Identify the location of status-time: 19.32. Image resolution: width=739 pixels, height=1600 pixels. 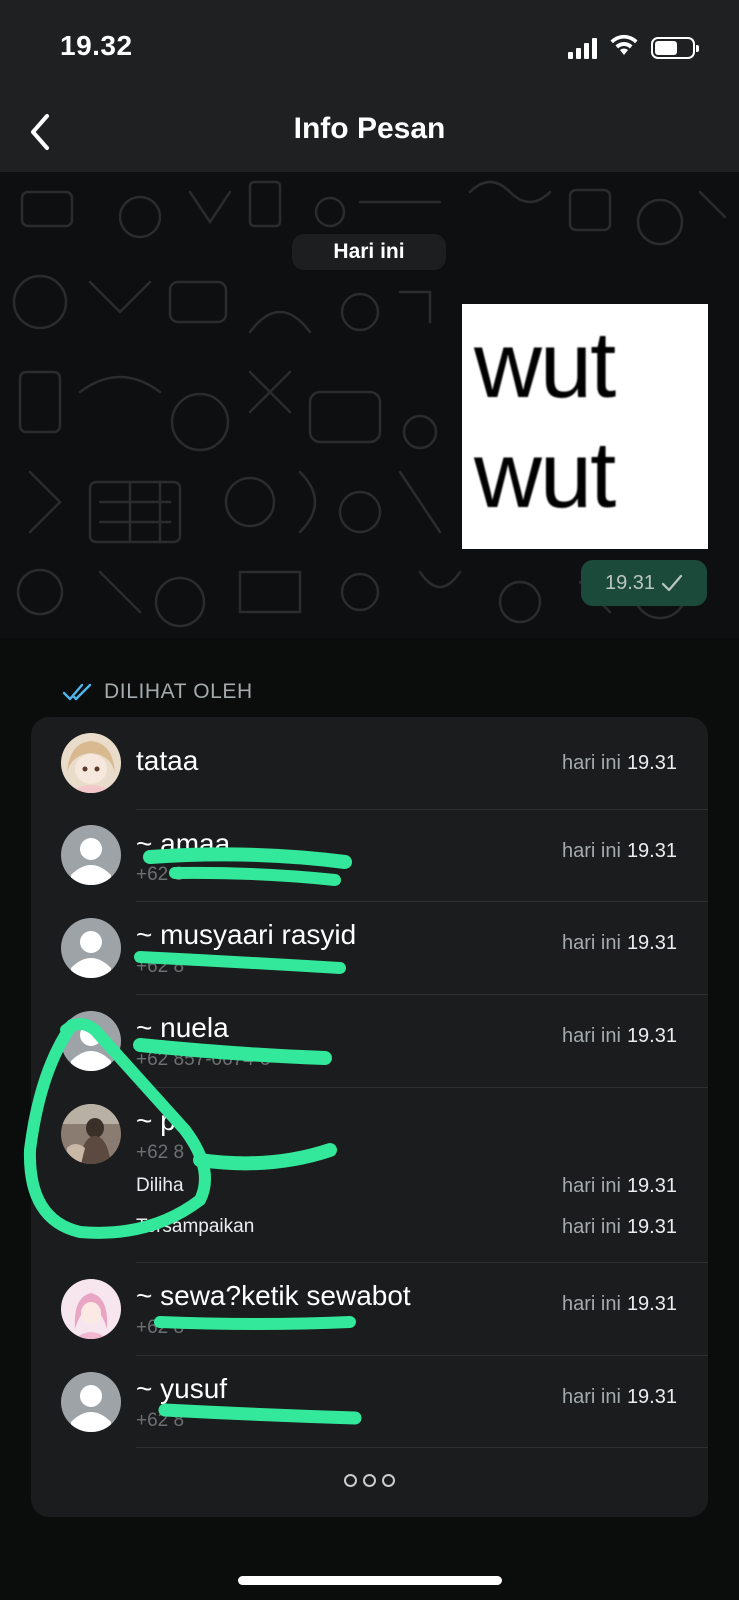
(96, 45).